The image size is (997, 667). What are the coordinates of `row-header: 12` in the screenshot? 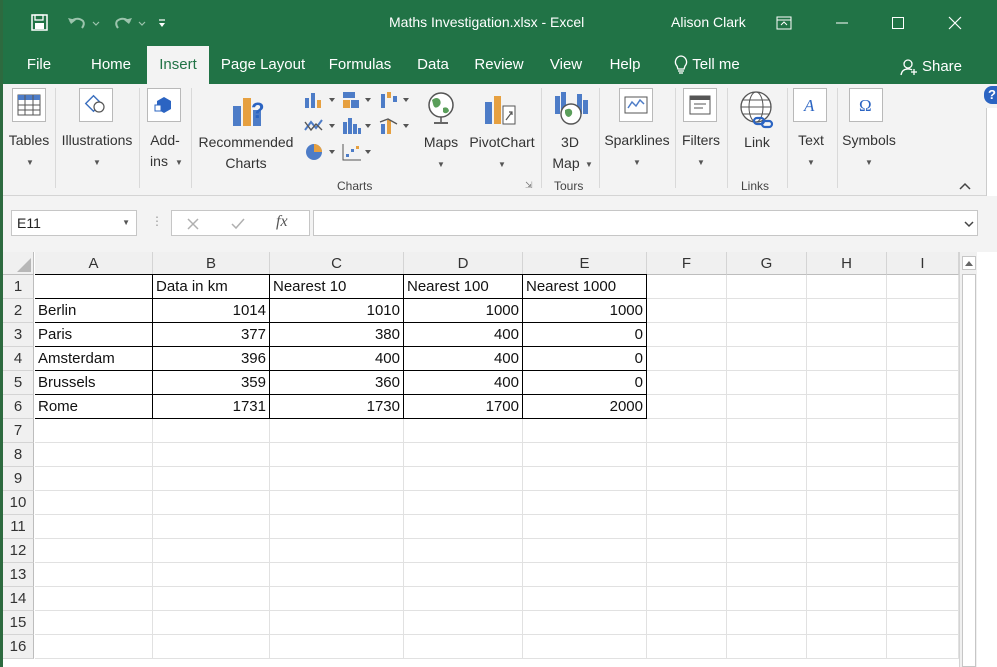 It's located at (18, 551).